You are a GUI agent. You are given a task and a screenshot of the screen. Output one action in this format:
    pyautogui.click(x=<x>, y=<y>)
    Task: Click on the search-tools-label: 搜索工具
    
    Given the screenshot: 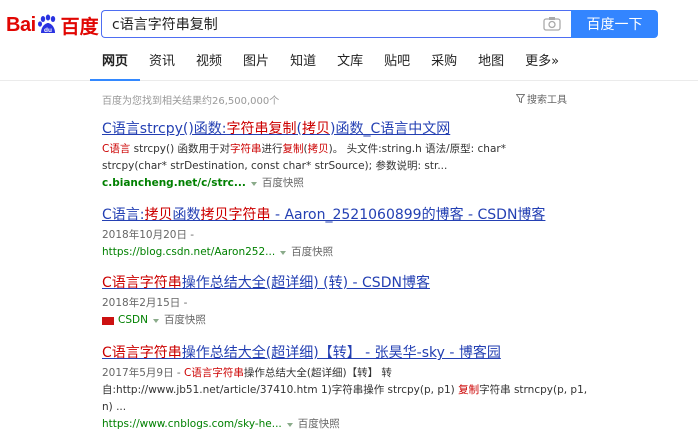 What is the action you would take?
    pyautogui.click(x=547, y=100)
    